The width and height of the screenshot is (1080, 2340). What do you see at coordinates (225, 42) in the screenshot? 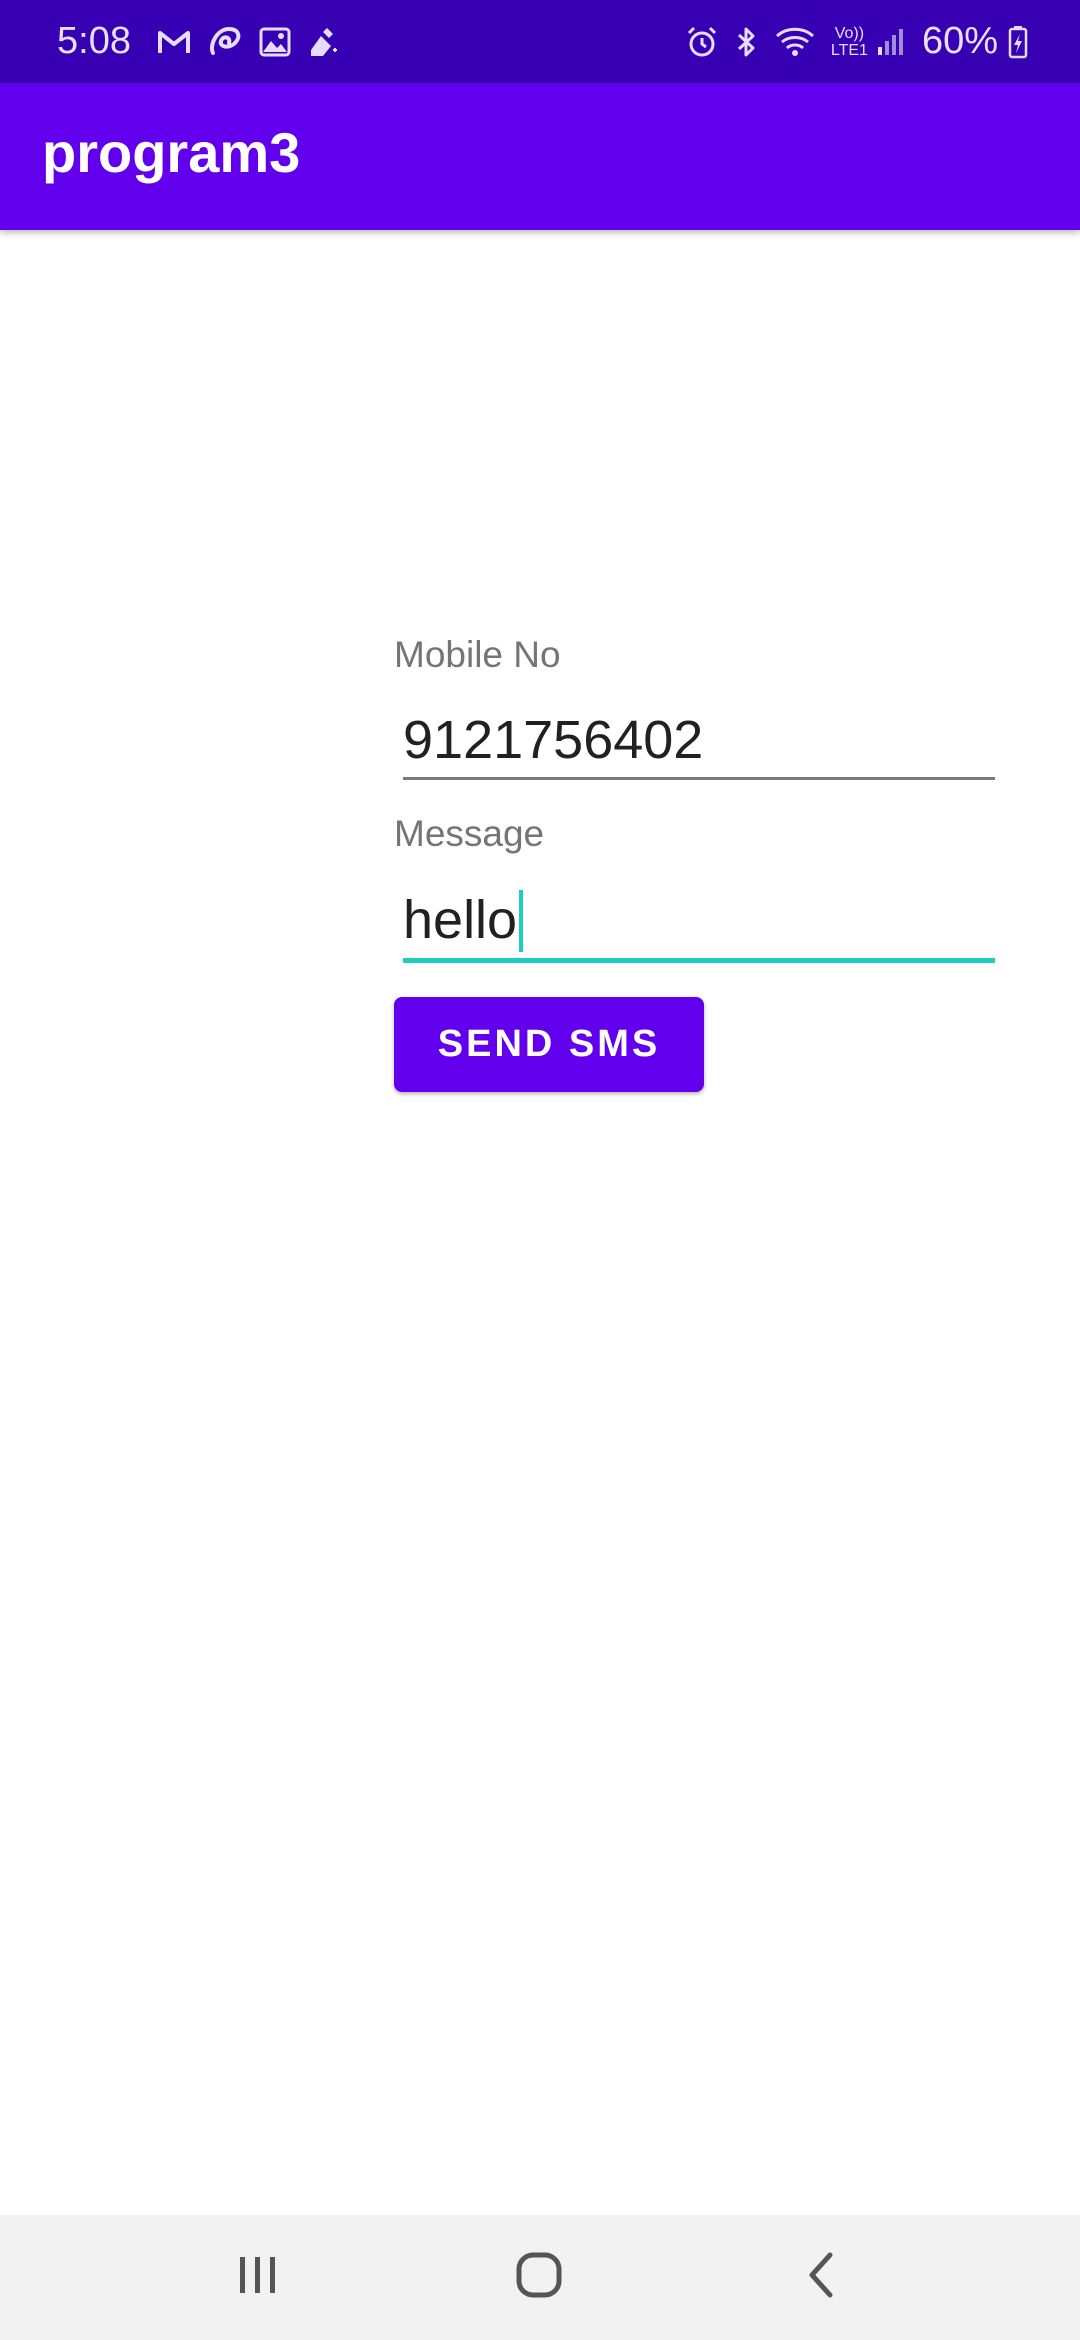
I see `airtel-icon` at bounding box center [225, 42].